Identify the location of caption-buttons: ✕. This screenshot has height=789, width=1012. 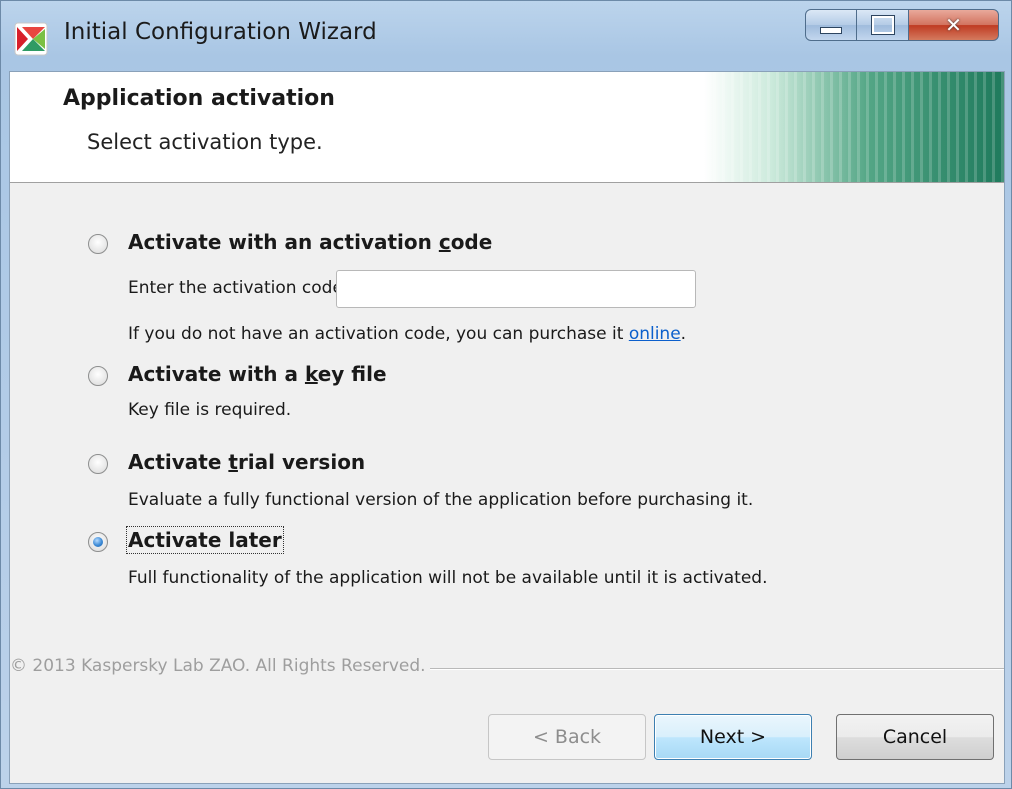
(902, 26).